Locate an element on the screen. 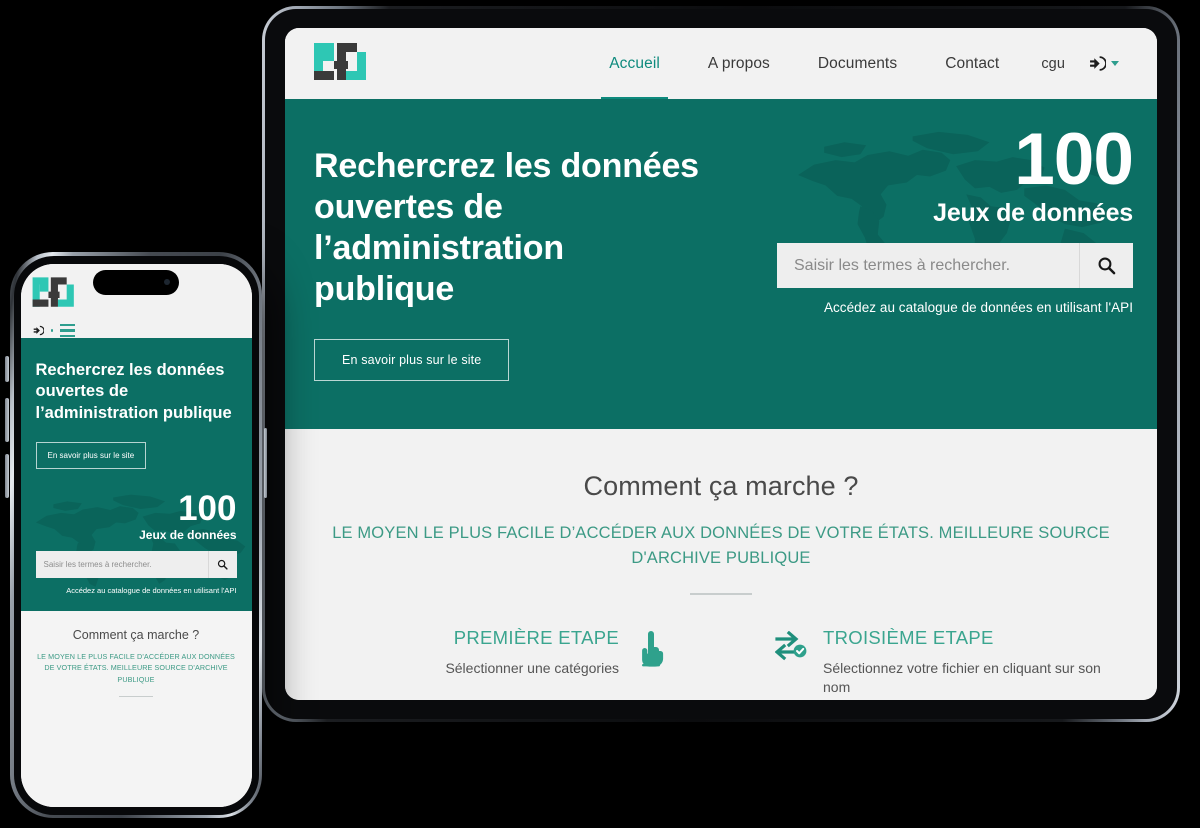 The width and height of the screenshot is (1200, 828). nav-item-cgu: cgu is located at coordinates (1053, 63).